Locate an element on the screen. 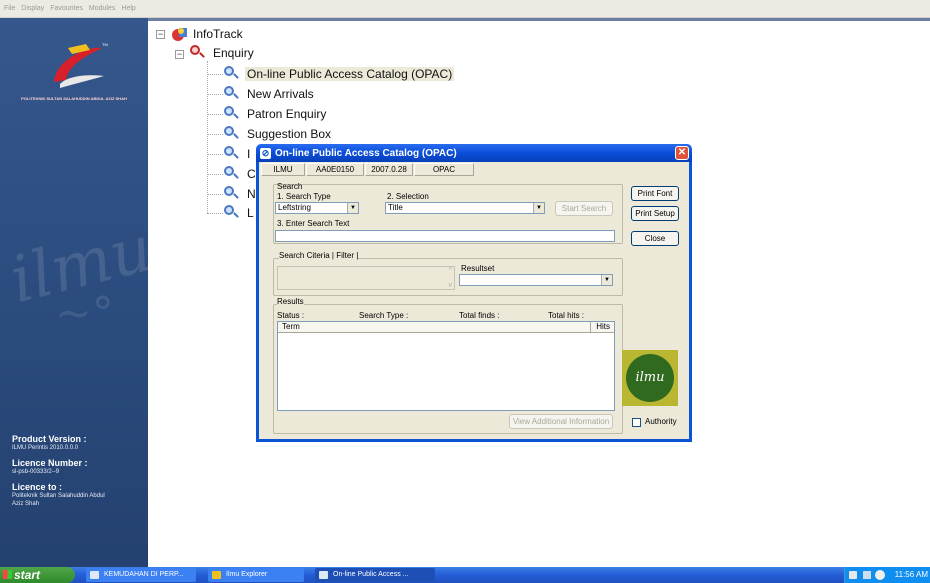  column-term: Term is located at coordinates (434, 327).